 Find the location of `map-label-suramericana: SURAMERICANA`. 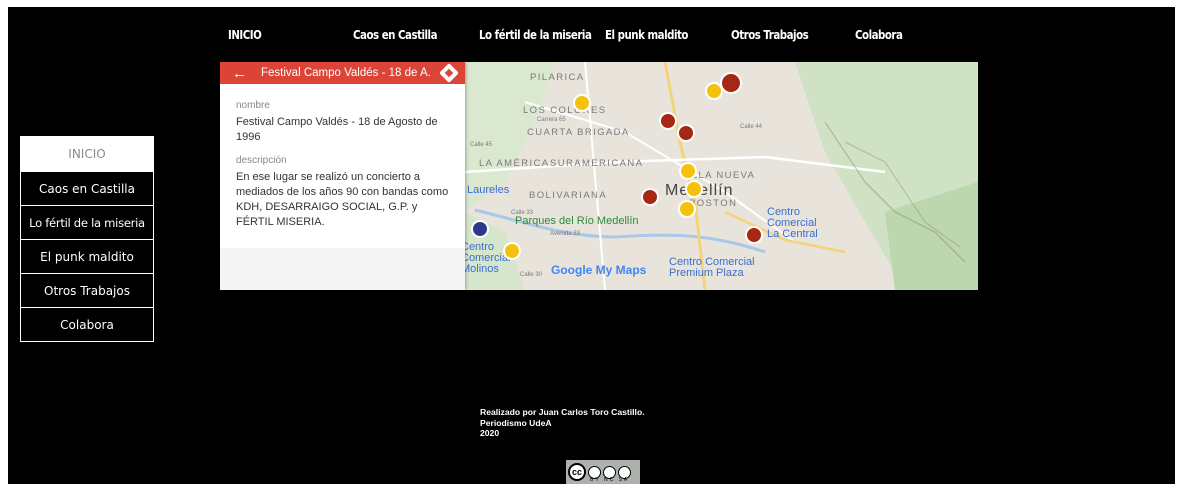

map-label-suramericana: SURAMERICANA is located at coordinates (597, 163).